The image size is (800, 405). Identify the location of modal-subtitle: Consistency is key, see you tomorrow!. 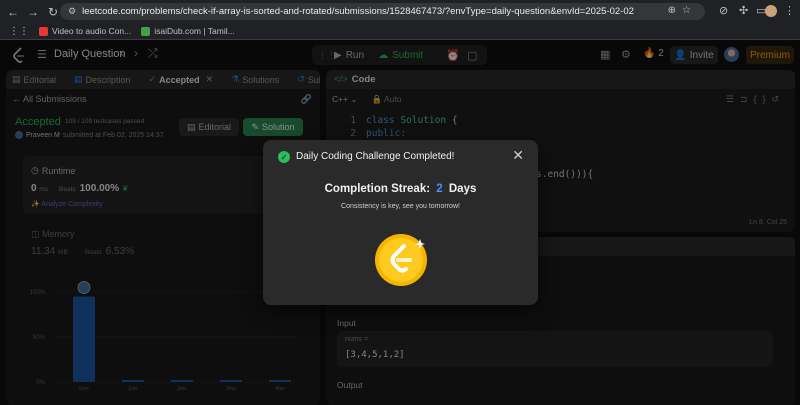
(400, 206).